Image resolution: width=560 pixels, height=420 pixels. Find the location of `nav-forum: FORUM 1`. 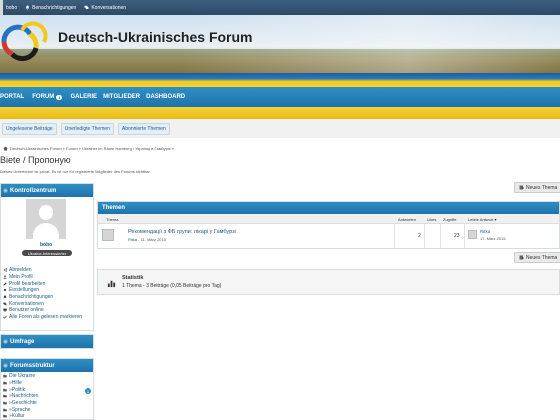

nav-forum: FORUM 1 is located at coordinates (47, 97).